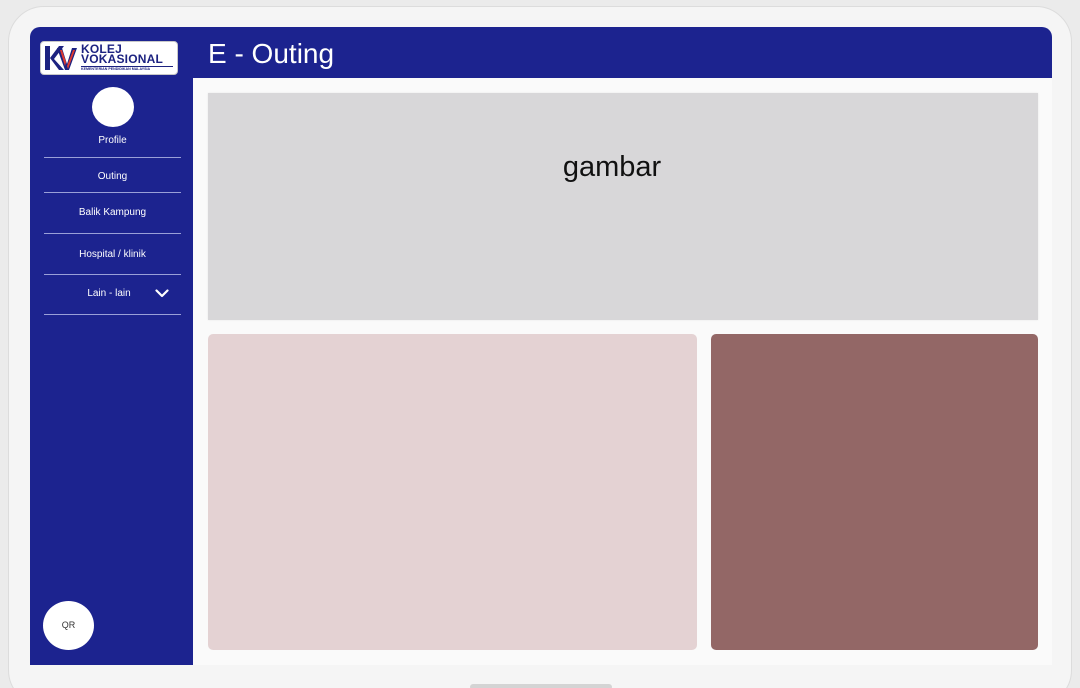 This screenshot has width=1080, height=688. I want to click on kv-logo-mark-icon, so click(61, 58).